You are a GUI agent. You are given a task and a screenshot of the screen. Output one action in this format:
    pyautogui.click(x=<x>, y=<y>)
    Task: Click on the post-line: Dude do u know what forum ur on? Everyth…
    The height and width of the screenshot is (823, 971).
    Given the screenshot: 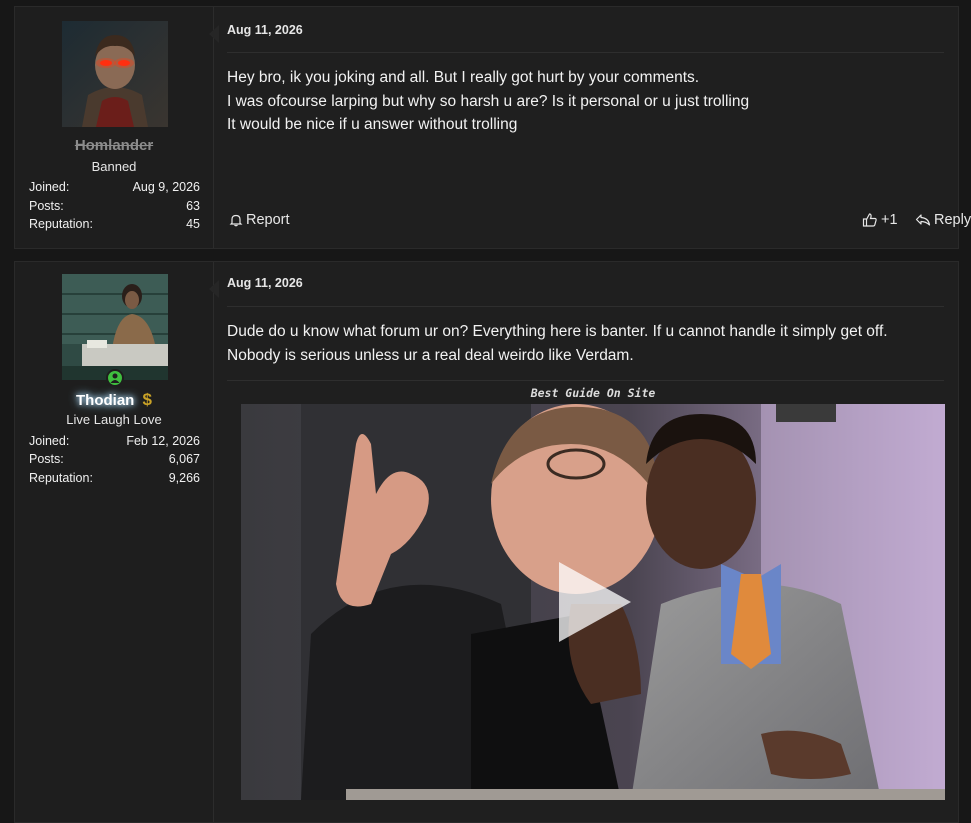 What is the action you would take?
    pyautogui.click(x=557, y=331)
    